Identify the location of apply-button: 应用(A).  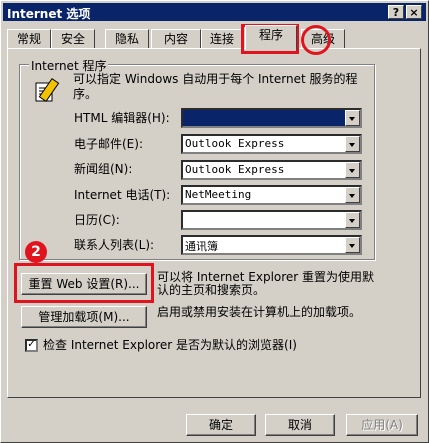
(382, 425).